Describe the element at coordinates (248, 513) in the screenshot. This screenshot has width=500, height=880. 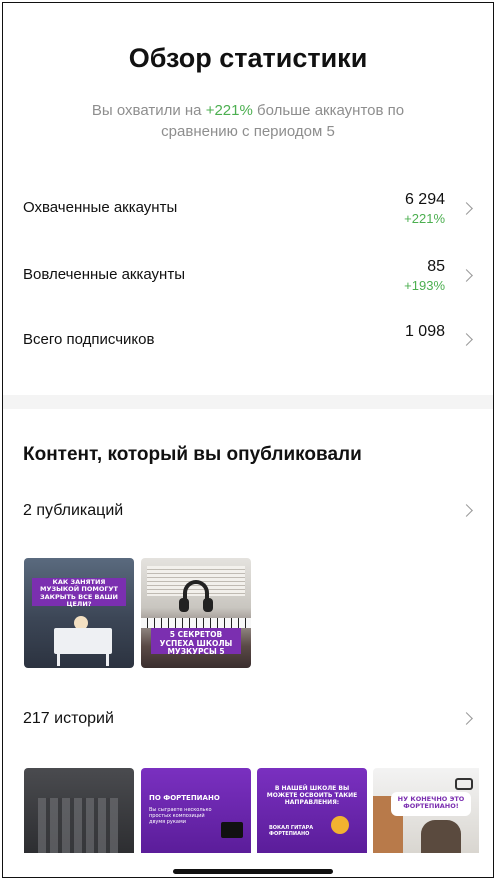
I see `posts-row: 2 публикаций` at that location.